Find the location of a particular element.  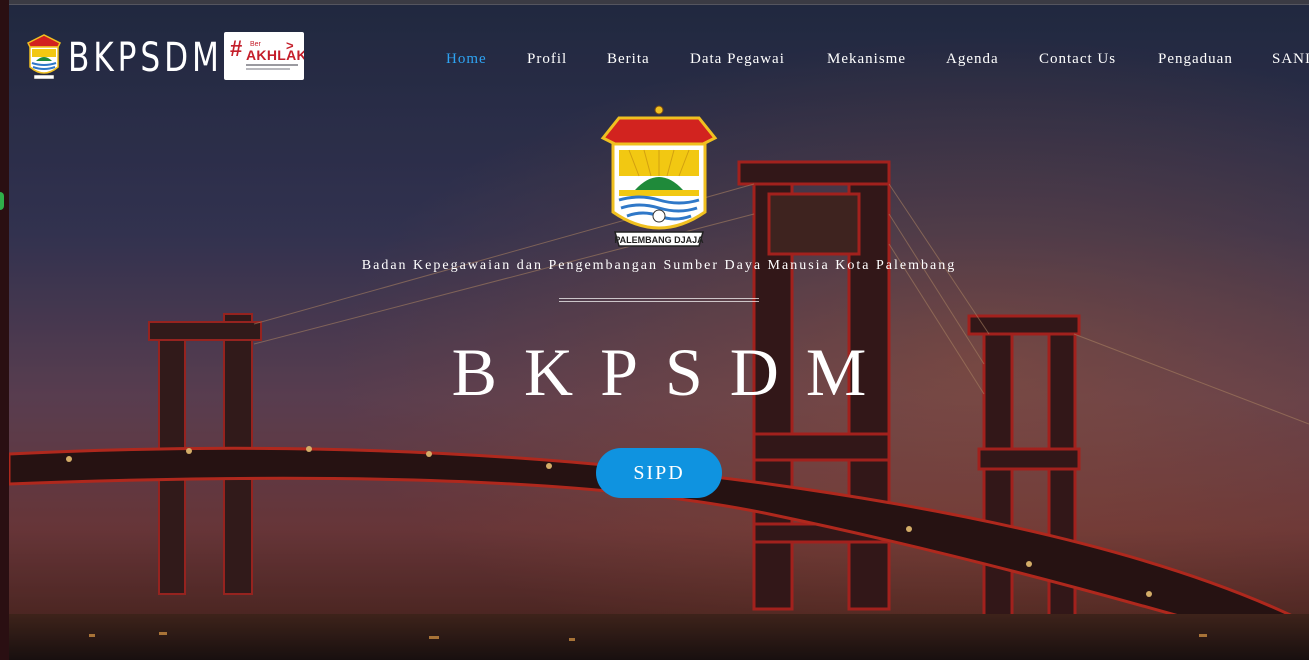

hero-divider is located at coordinates (659, 300).